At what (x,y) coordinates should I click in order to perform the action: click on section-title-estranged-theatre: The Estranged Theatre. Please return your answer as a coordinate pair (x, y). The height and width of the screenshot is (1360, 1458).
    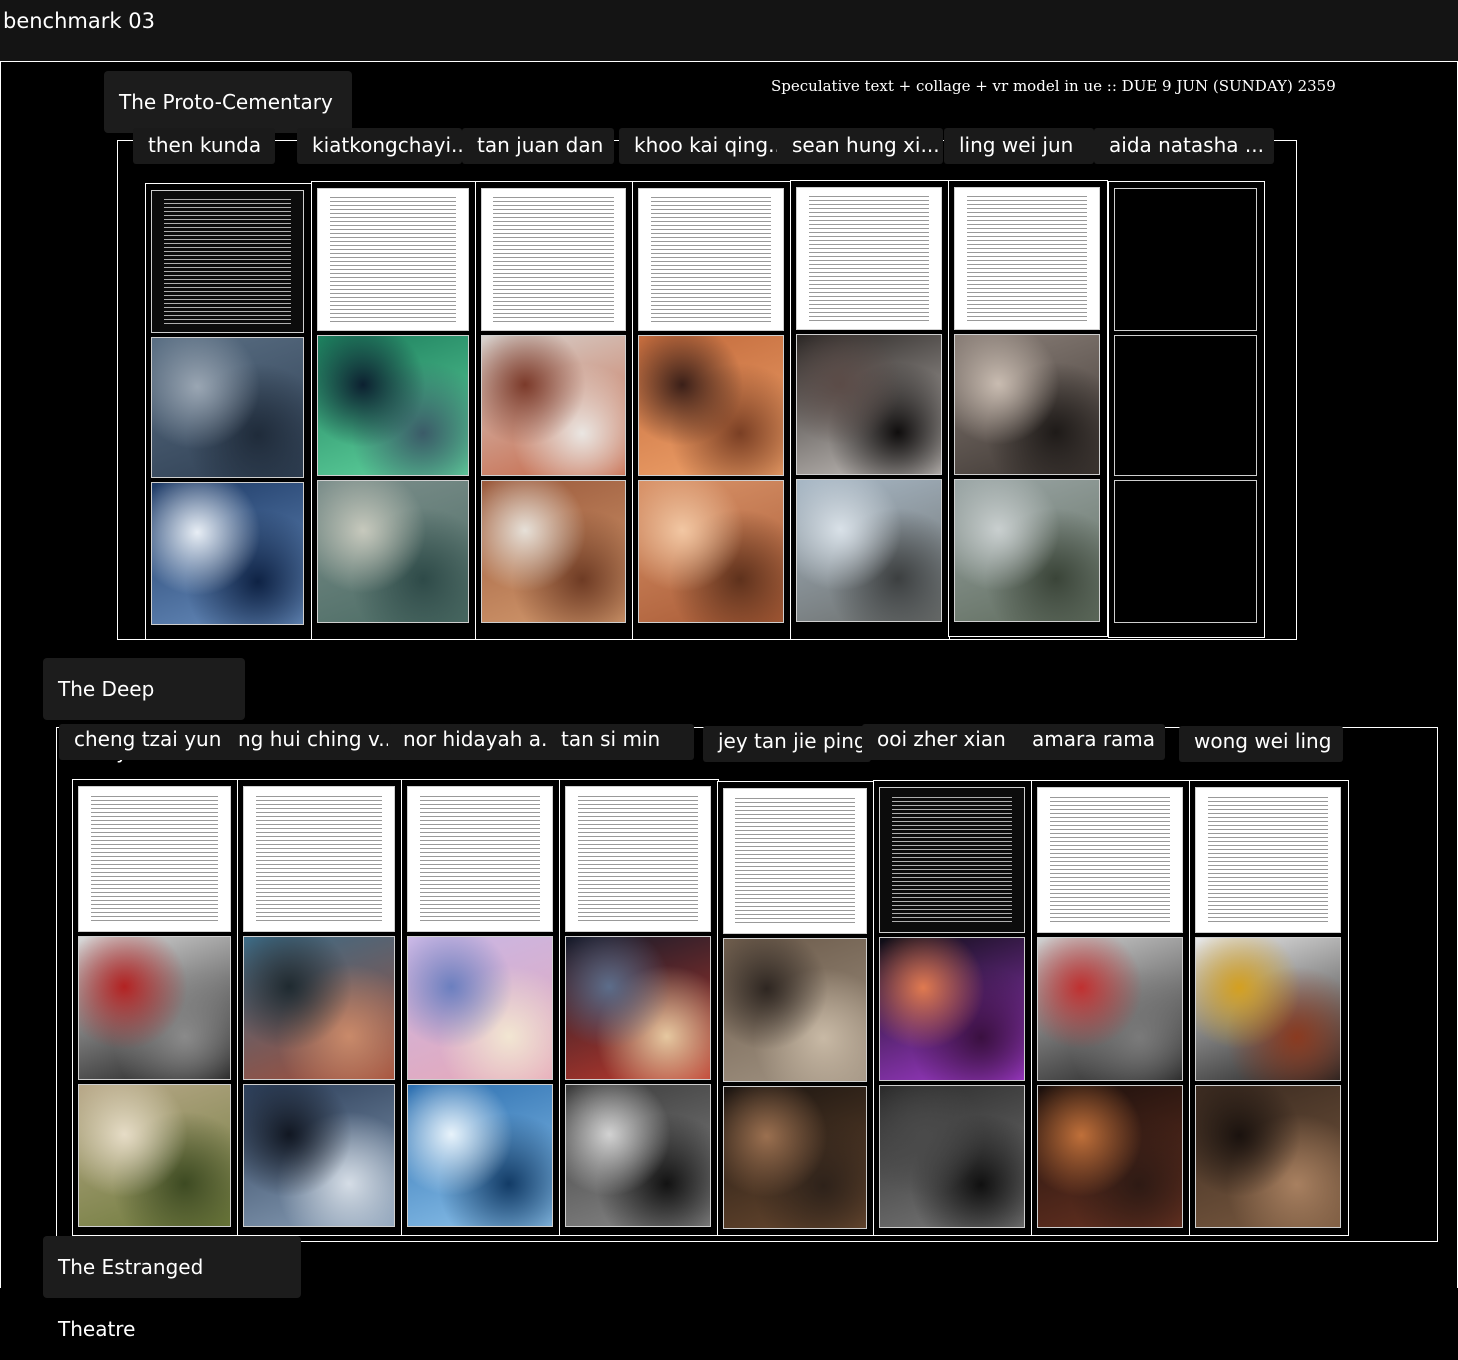
    Looking at the image, I should click on (172, 1288).